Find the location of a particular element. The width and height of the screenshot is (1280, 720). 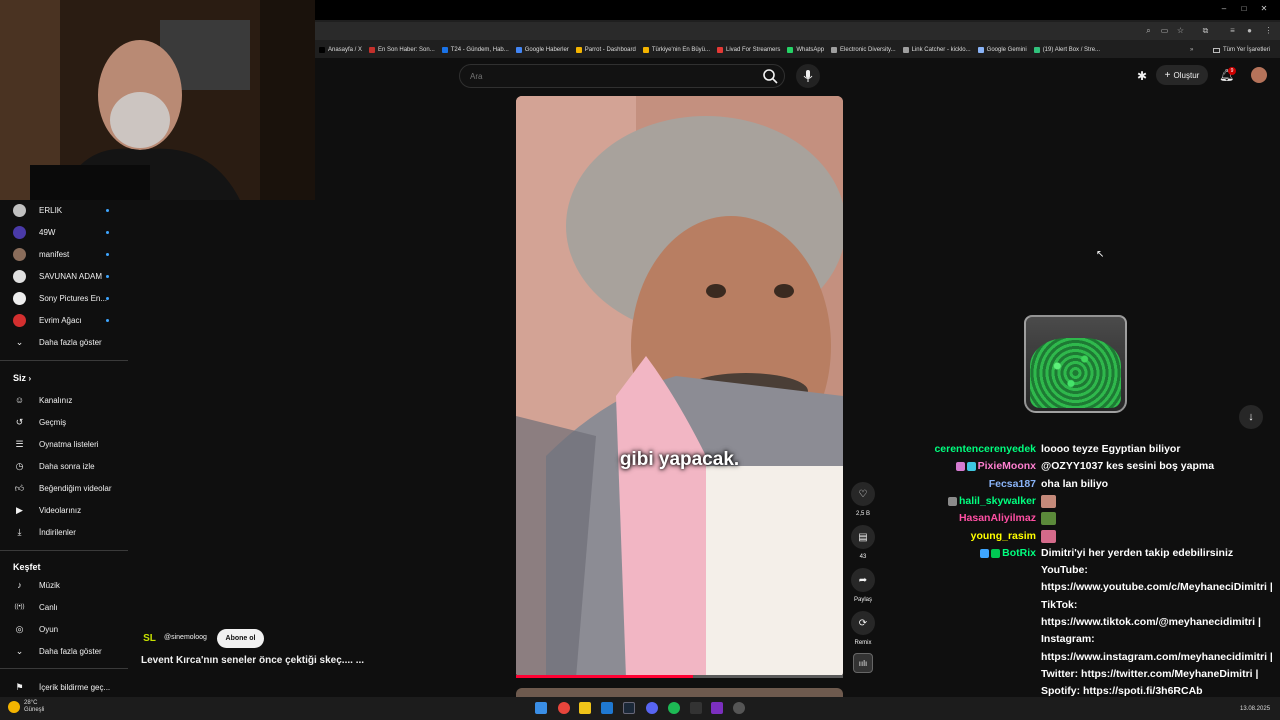

profile-icon: ● is located at coordinates (1249, 30).